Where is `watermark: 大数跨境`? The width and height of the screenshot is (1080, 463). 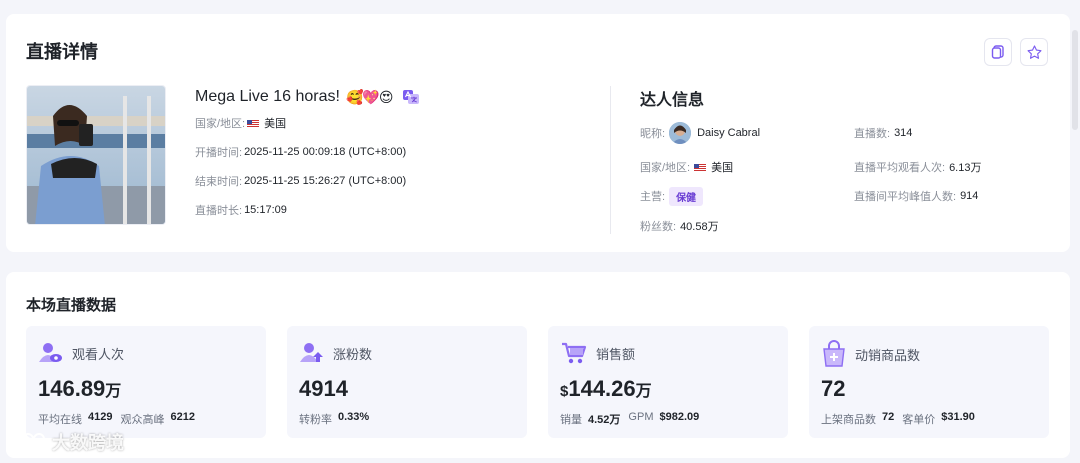 watermark: 大数跨境 is located at coordinates (66, 442).